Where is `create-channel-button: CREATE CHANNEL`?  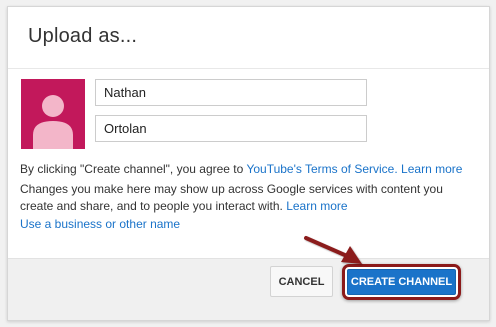 create-channel-button: CREATE CHANNEL is located at coordinates (401, 282).